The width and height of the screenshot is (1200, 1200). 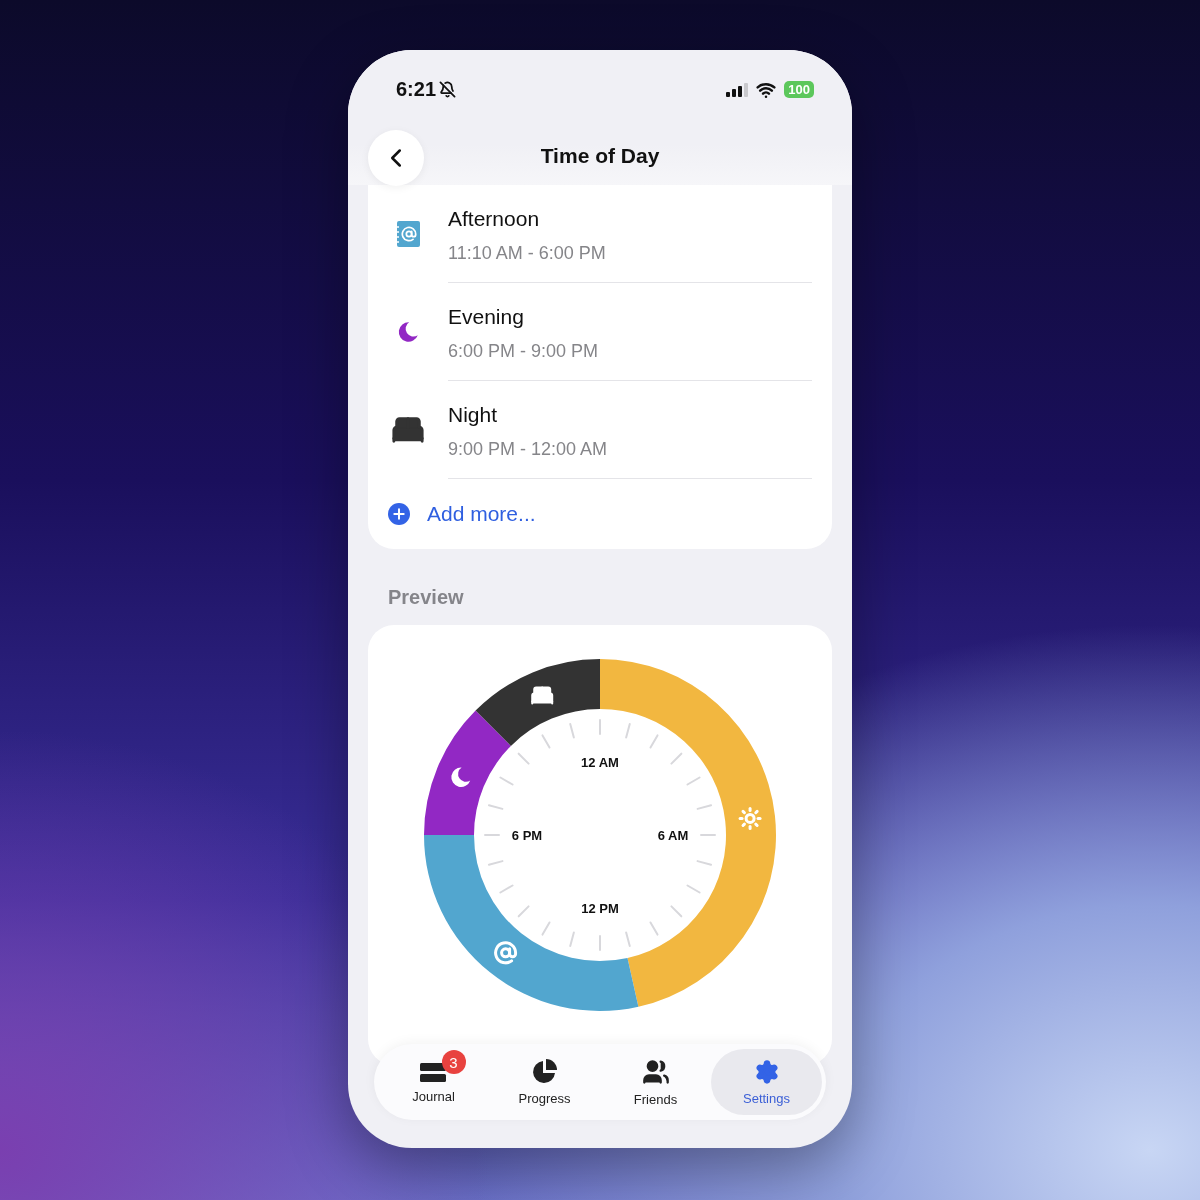 What do you see at coordinates (655, 1071) in the screenshot?
I see `people-icon` at bounding box center [655, 1071].